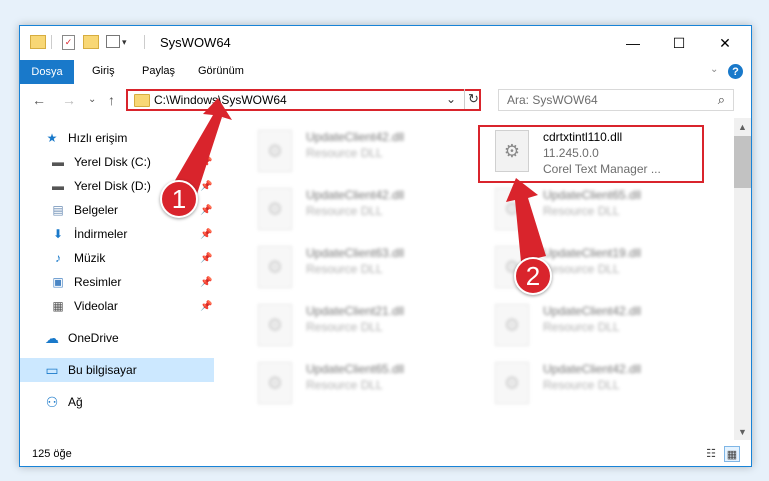 The image size is (769, 481). What do you see at coordinates (591, 154) in the screenshot?
I see `file-highlight-box` at bounding box center [591, 154].